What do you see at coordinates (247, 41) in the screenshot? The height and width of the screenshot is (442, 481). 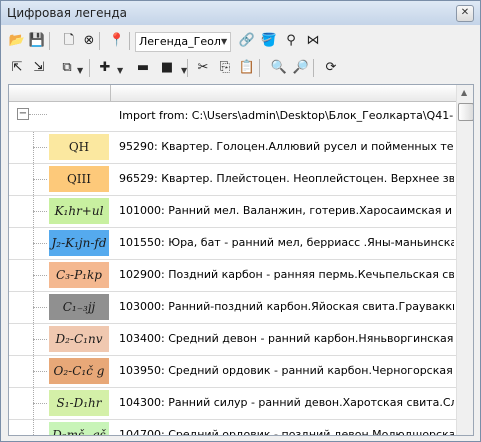 I see `link-icon: 🔗` at bounding box center [247, 41].